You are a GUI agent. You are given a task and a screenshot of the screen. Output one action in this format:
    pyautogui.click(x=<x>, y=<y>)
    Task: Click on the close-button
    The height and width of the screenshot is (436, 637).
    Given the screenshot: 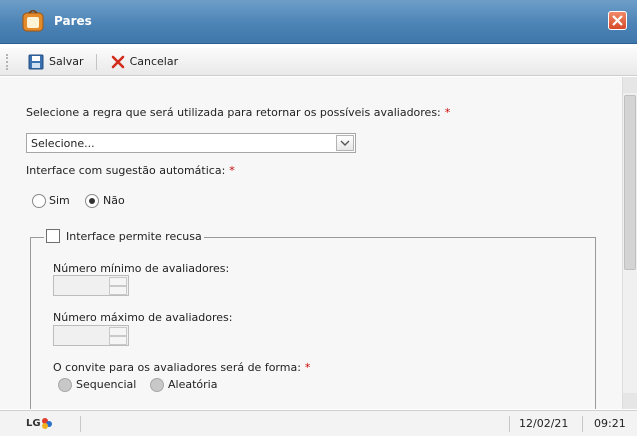 What is the action you would take?
    pyautogui.click(x=617, y=20)
    